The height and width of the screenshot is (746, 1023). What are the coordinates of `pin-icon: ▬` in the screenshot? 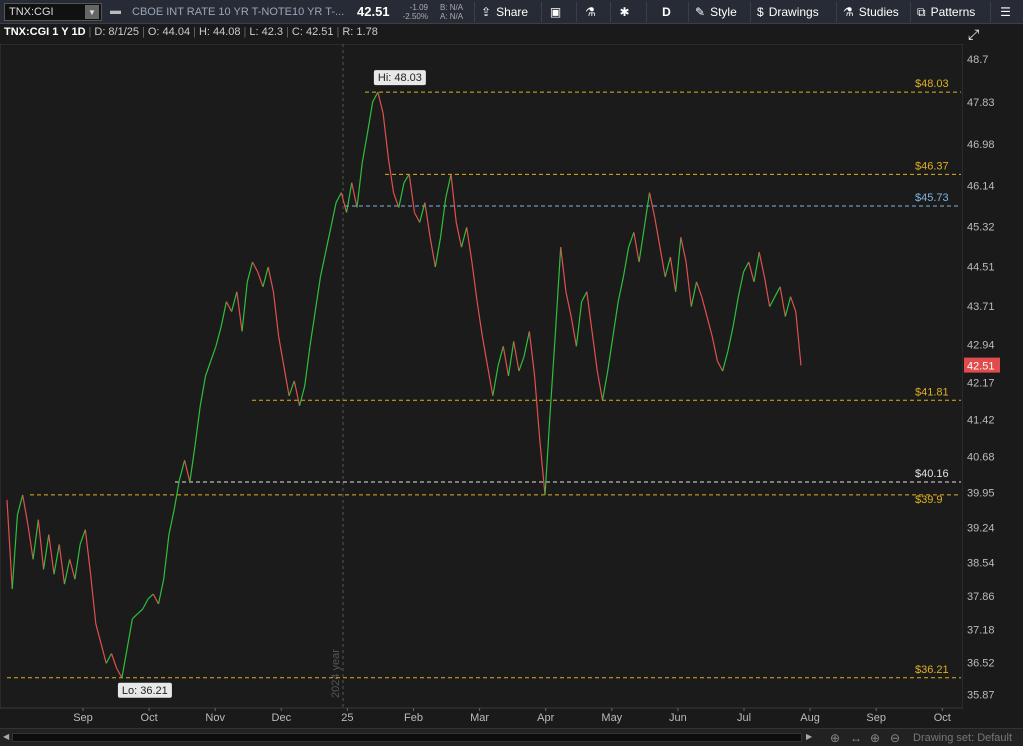 It's located at (115, 11).